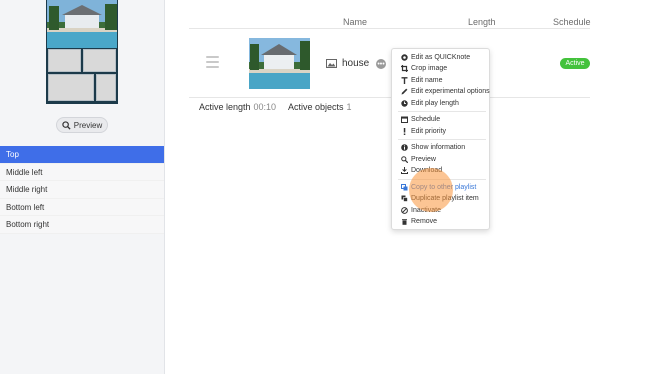  Describe the element at coordinates (429, 68) in the screenshot. I see `menu-item-label: Crop image` at that location.